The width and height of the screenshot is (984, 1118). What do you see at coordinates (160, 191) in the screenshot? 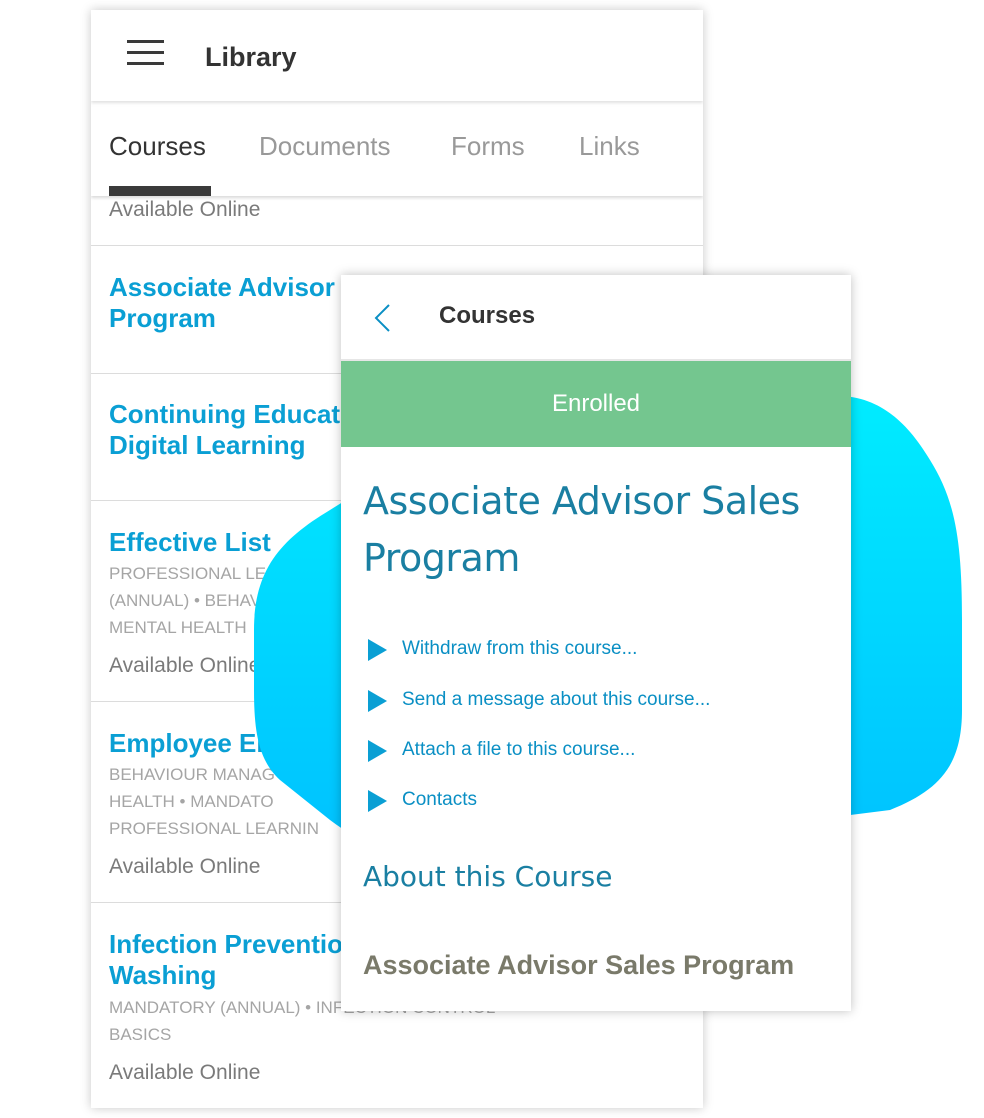
I see `active-tab-indicator` at bounding box center [160, 191].